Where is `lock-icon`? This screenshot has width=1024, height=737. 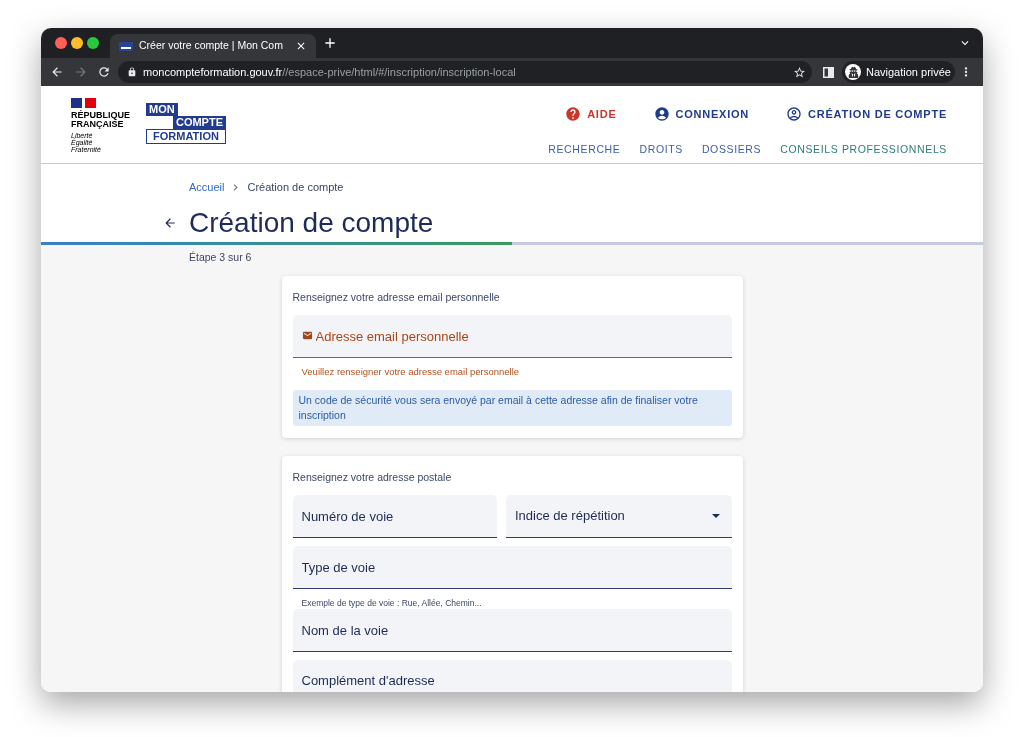 lock-icon is located at coordinates (132, 72).